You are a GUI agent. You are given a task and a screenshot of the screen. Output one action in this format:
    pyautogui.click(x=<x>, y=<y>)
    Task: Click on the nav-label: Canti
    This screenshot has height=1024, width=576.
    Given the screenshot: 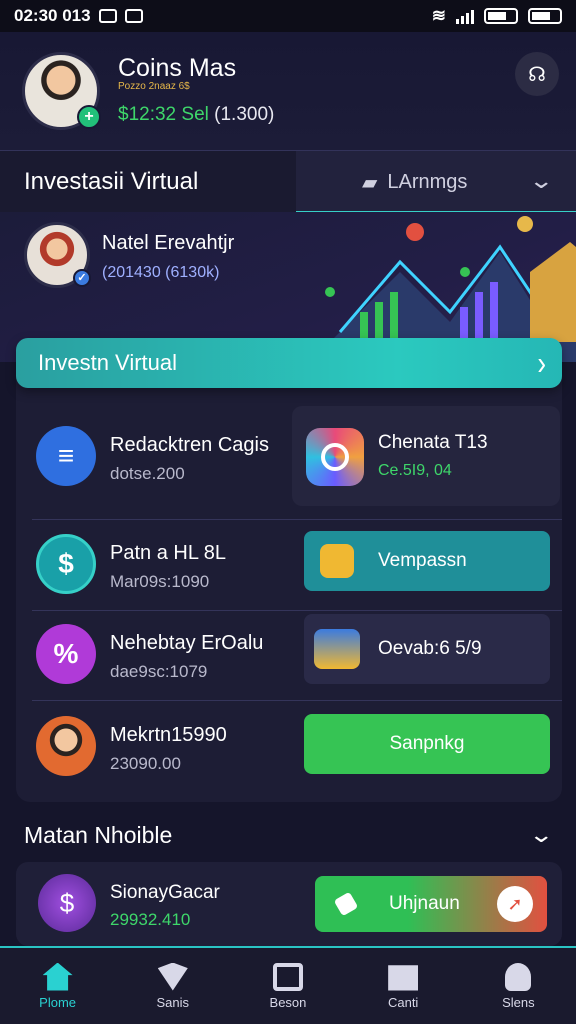 What is the action you would take?
    pyautogui.click(x=403, y=1002)
    